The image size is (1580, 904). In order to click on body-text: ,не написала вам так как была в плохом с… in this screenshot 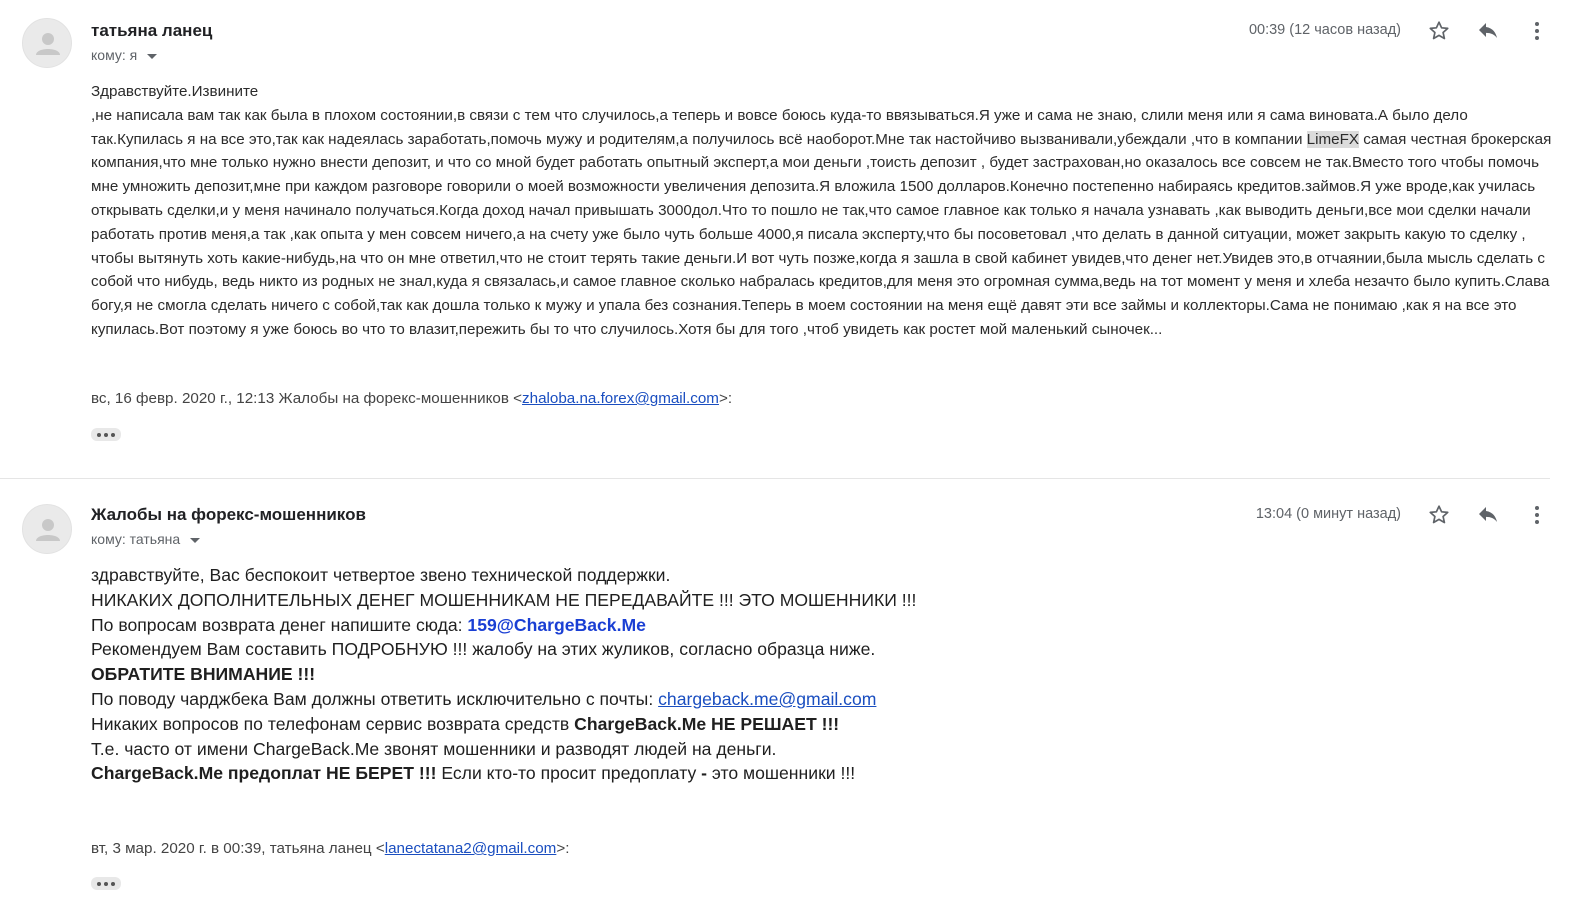, I will do `click(779, 127)`.